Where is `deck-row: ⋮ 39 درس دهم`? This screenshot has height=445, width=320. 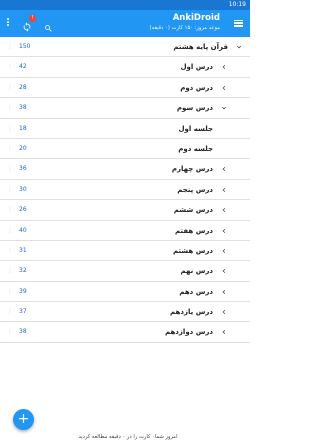
deck-row: ⋮ 39 درس دهم is located at coordinates (125, 292).